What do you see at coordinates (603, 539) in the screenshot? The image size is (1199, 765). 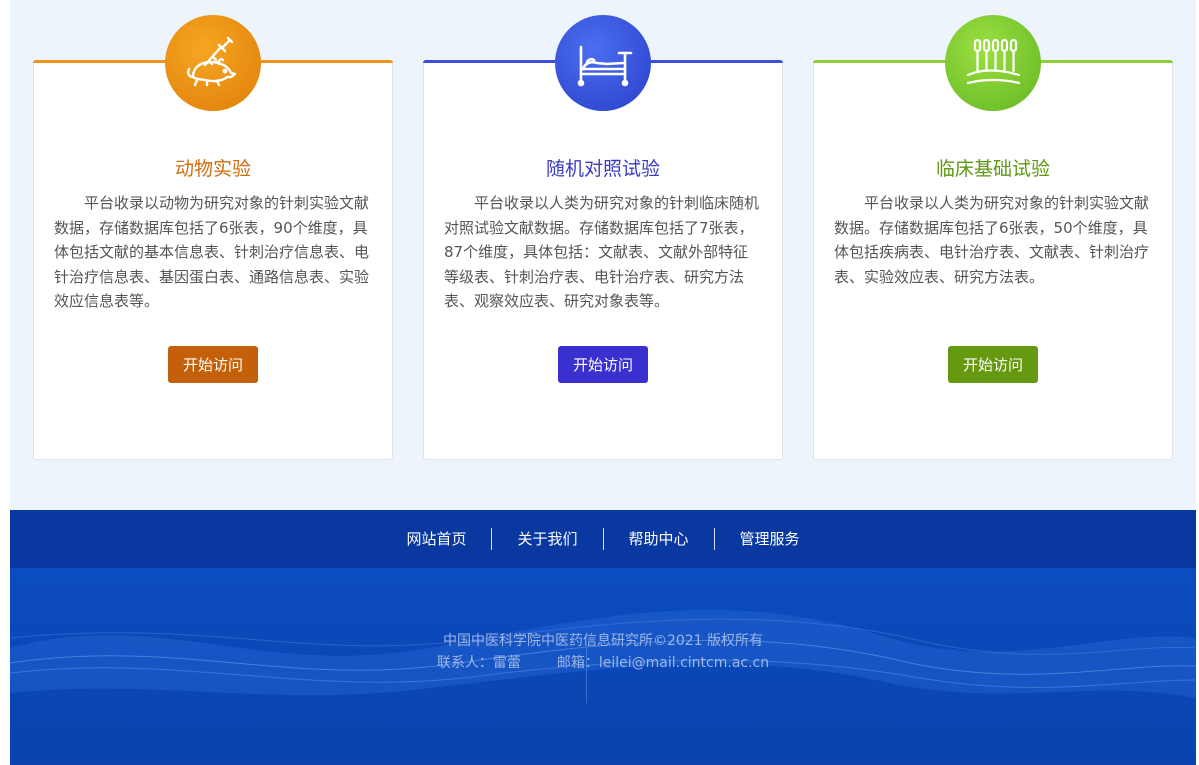 I see `footer-nav: 网站首页 关于我们 帮助中心 管理服务` at bounding box center [603, 539].